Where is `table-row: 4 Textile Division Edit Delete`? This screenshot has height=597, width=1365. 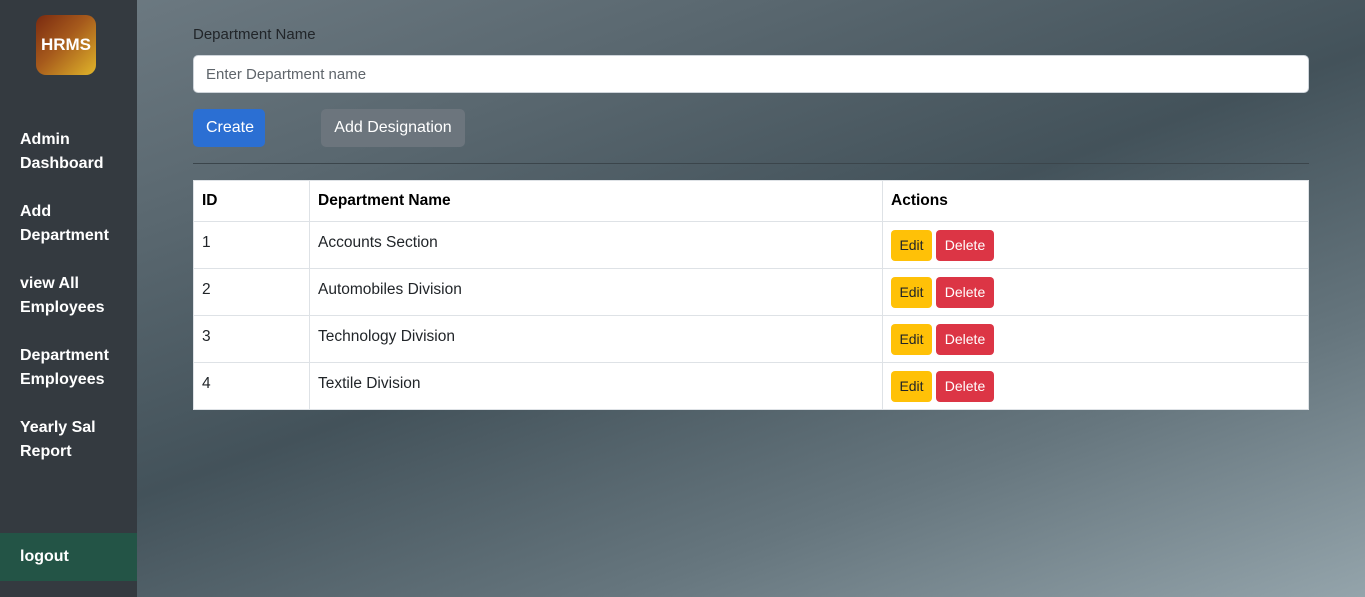
table-row: 4 Textile Division Edit Delete is located at coordinates (751, 386).